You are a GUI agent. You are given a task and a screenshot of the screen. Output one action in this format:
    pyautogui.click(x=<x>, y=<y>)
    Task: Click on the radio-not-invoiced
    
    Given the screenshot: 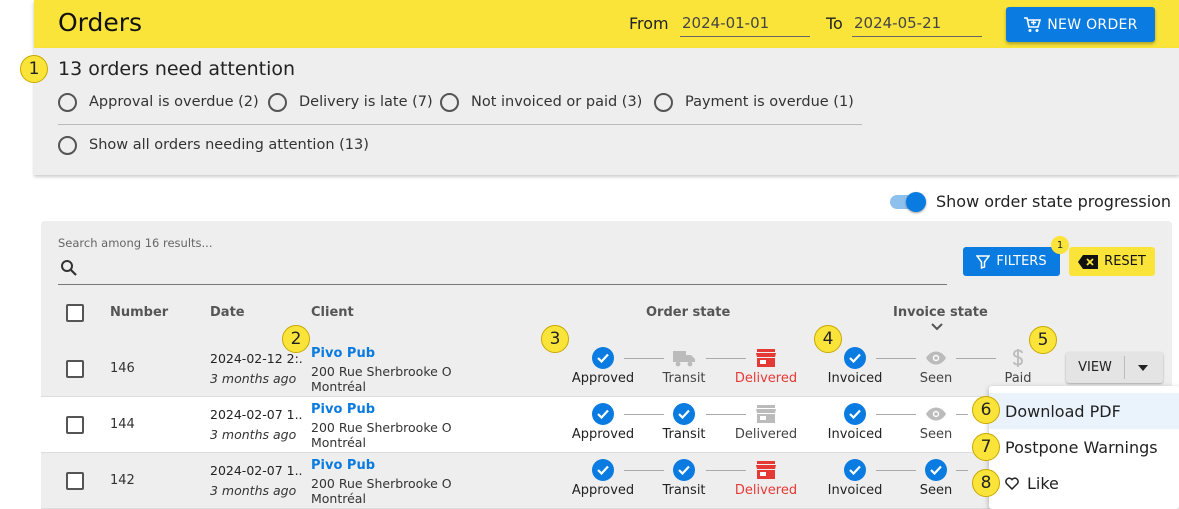 What is the action you would take?
    pyautogui.click(x=449, y=102)
    